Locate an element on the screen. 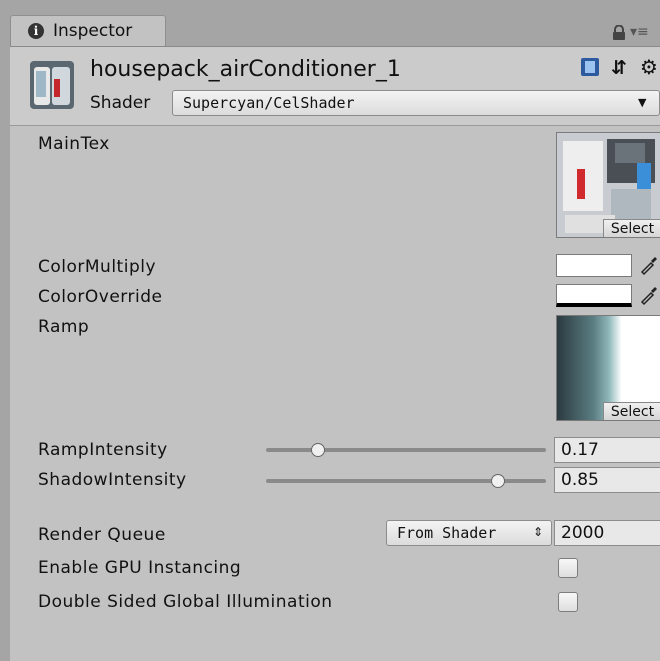 Image resolution: width=660 pixels, height=661 pixels. shadowintensity-input: 0.85 is located at coordinates (607, 480).